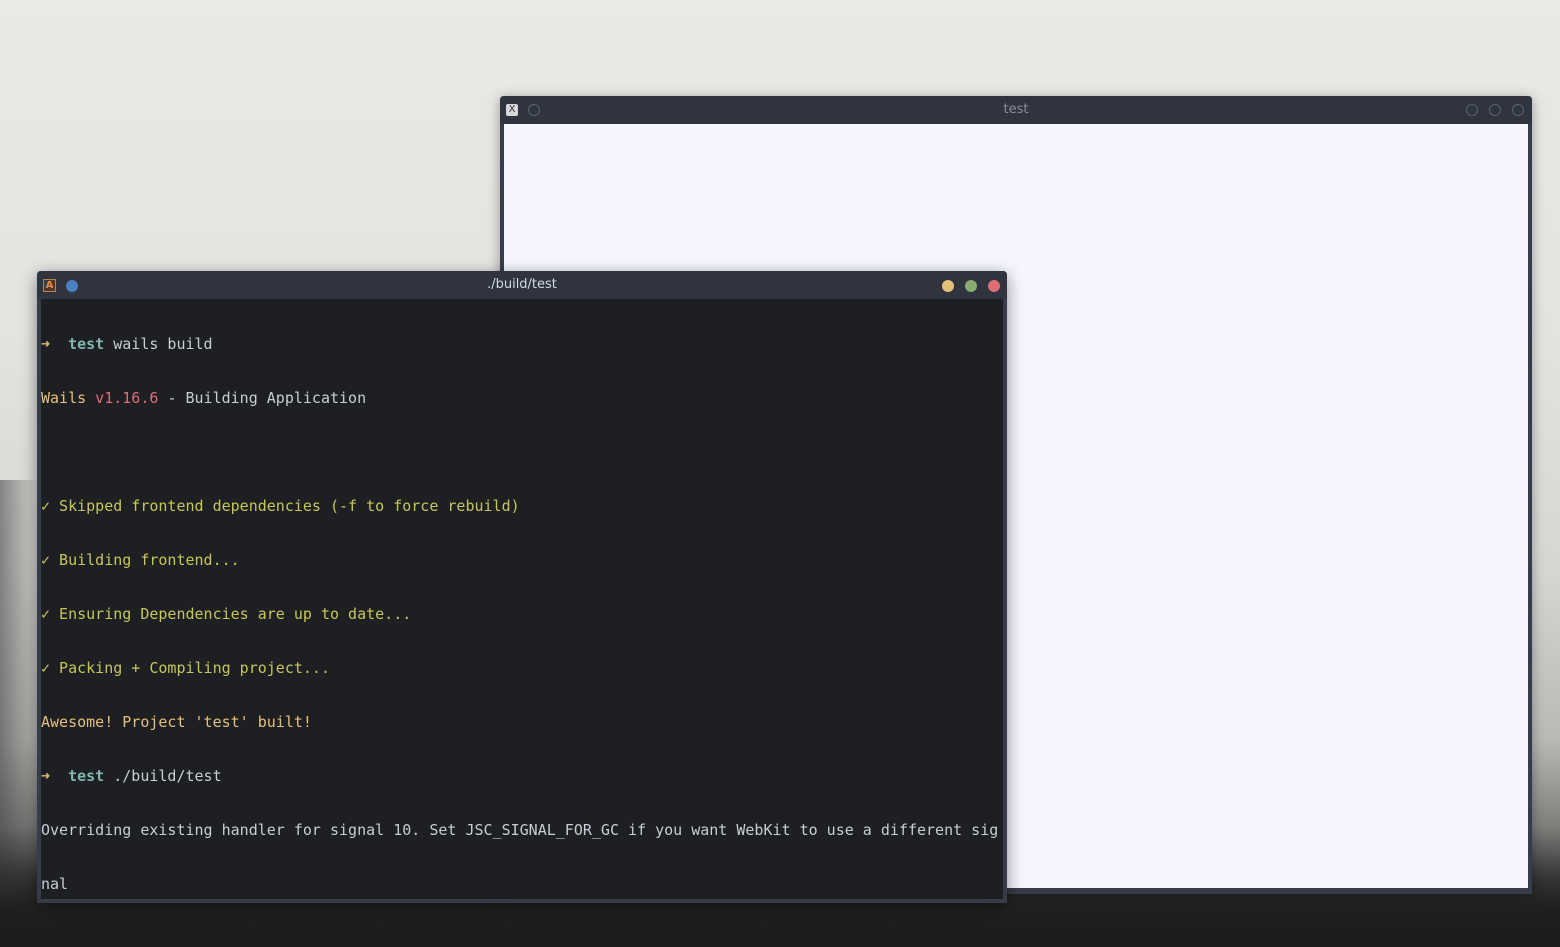 Image resolution: width=1560 pixels, height=947 pixels. I want to click on terminal-line: ➜ test ./build/test, so click(519, 776).